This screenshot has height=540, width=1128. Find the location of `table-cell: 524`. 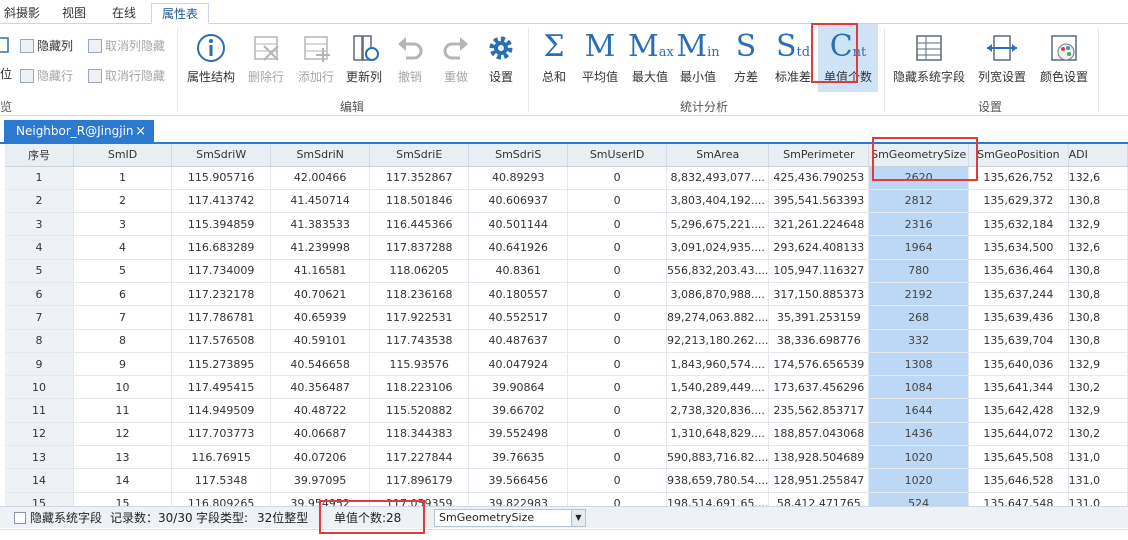

table-cell: 524 is located at coordinates (919, 499).